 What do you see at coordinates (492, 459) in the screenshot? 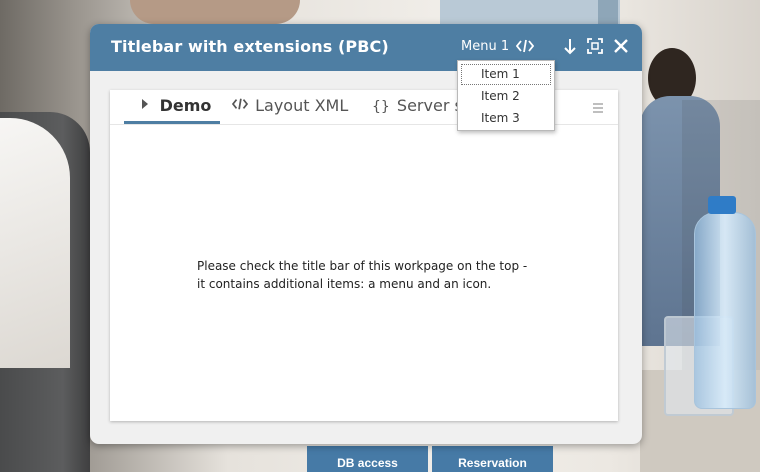
I see `tile-reservation: Reservation` at bounding box center [492, 459].